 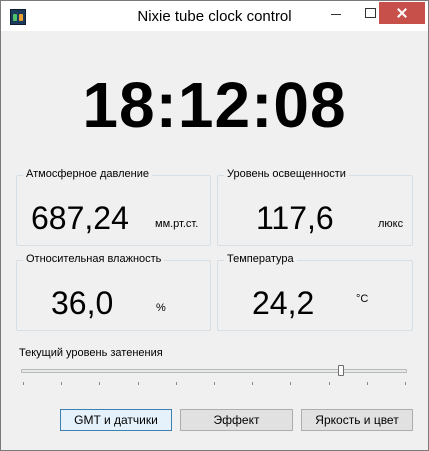 What do you see at coordinates (161, 308) in the screenshot?
I see `humidity-unit: %` at bounding box center [161, 308].